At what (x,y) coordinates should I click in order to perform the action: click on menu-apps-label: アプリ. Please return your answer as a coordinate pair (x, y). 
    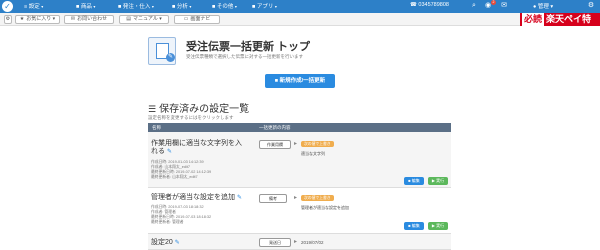
    Looking at the image, I should click on (265, 7).